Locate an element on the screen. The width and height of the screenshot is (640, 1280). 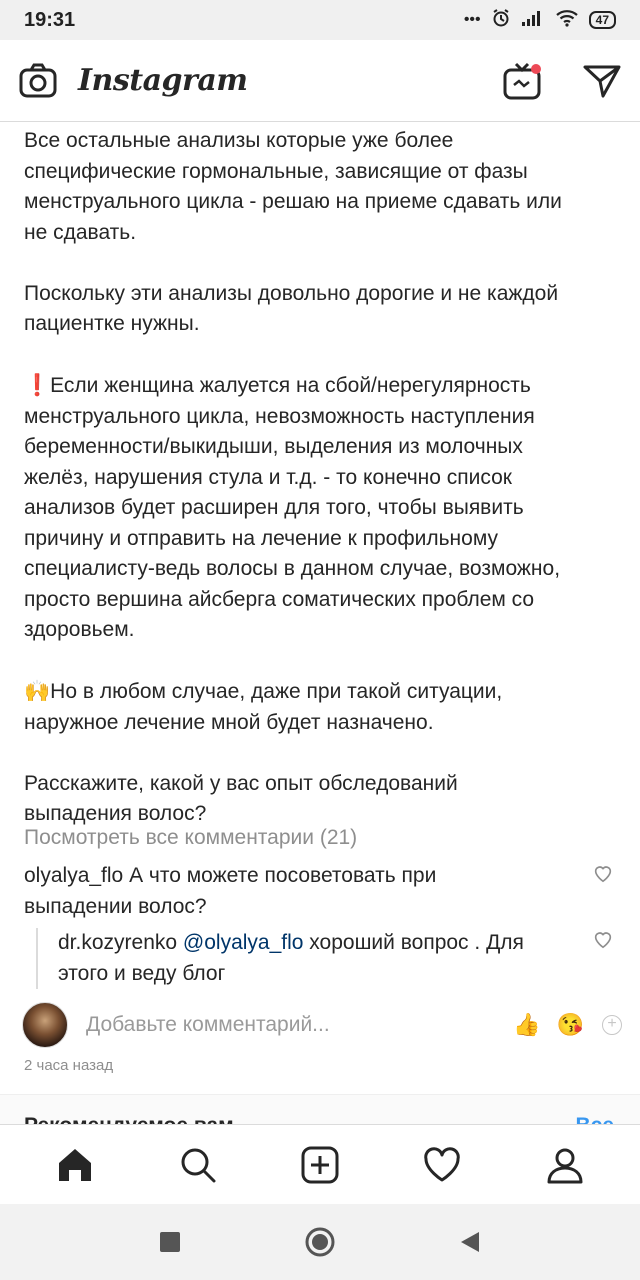
suggestions-section: Рекомендуемое вам Все is located at coordinates (320, 1109).